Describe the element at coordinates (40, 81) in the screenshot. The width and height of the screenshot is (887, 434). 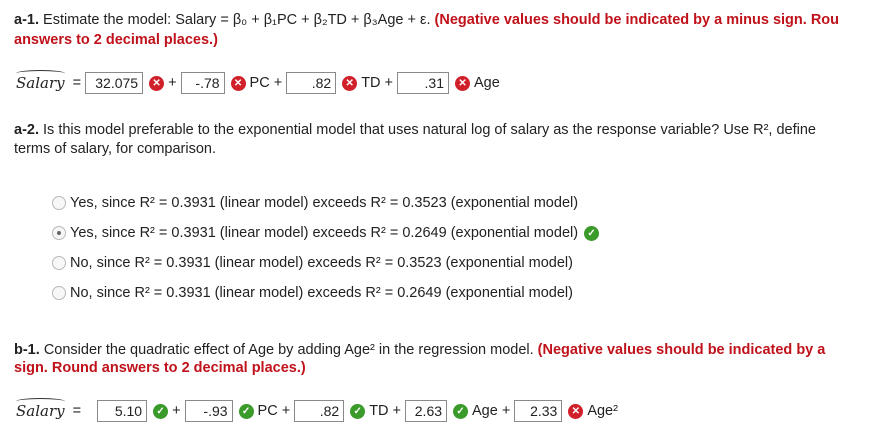
I see `a1-salary-hat: Salary` at that location.